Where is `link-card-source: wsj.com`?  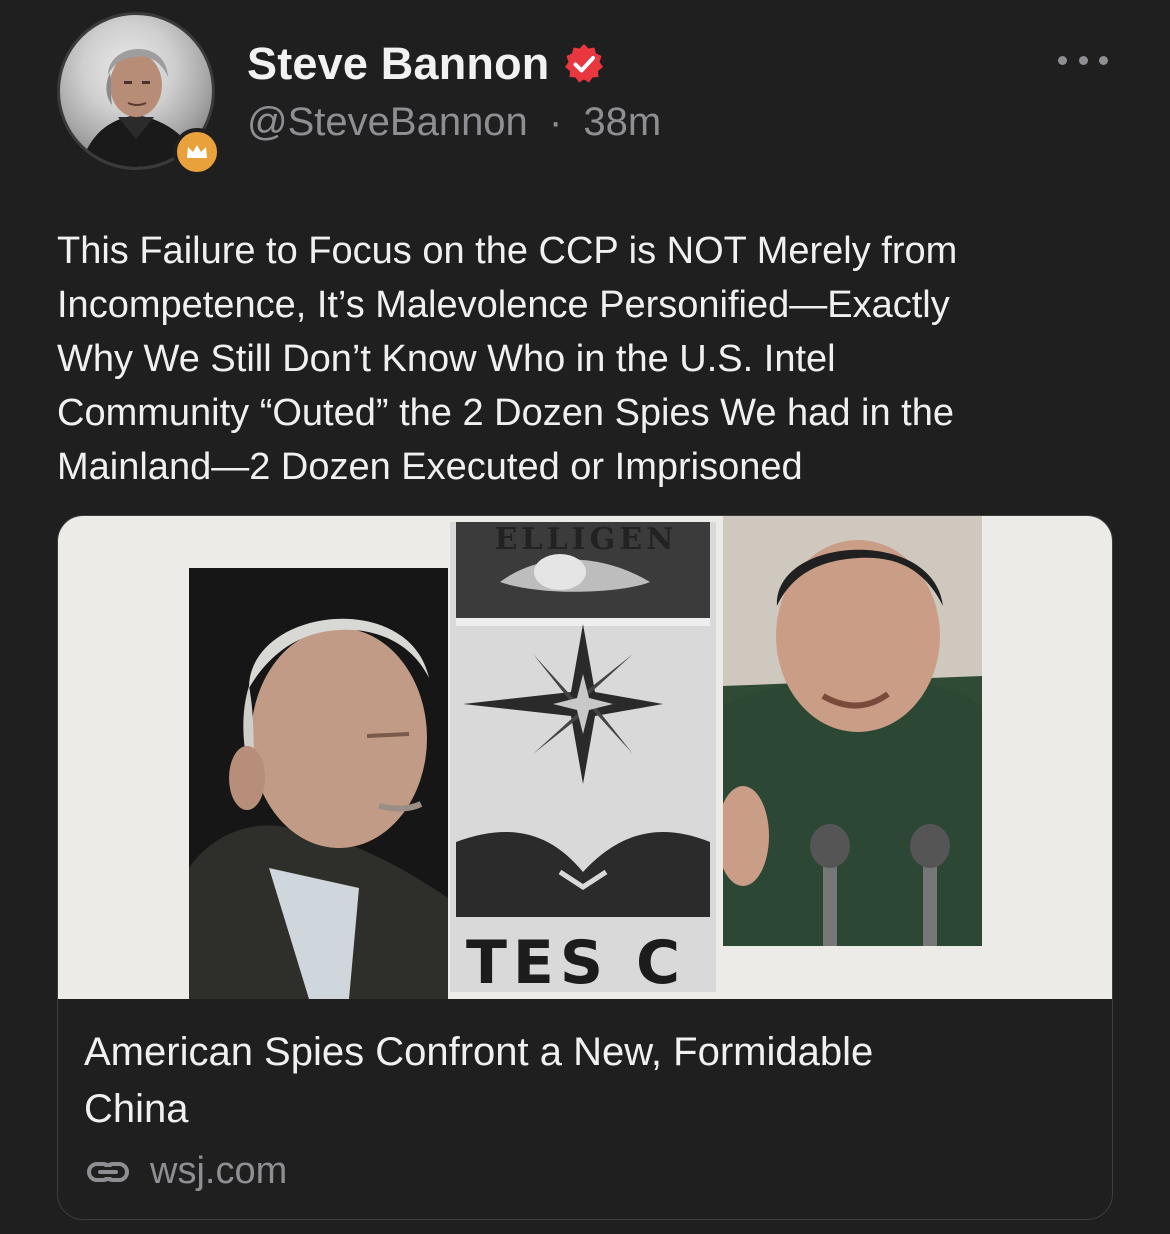 link-card-source: wsj.com is located at coordinates (186, 1171).